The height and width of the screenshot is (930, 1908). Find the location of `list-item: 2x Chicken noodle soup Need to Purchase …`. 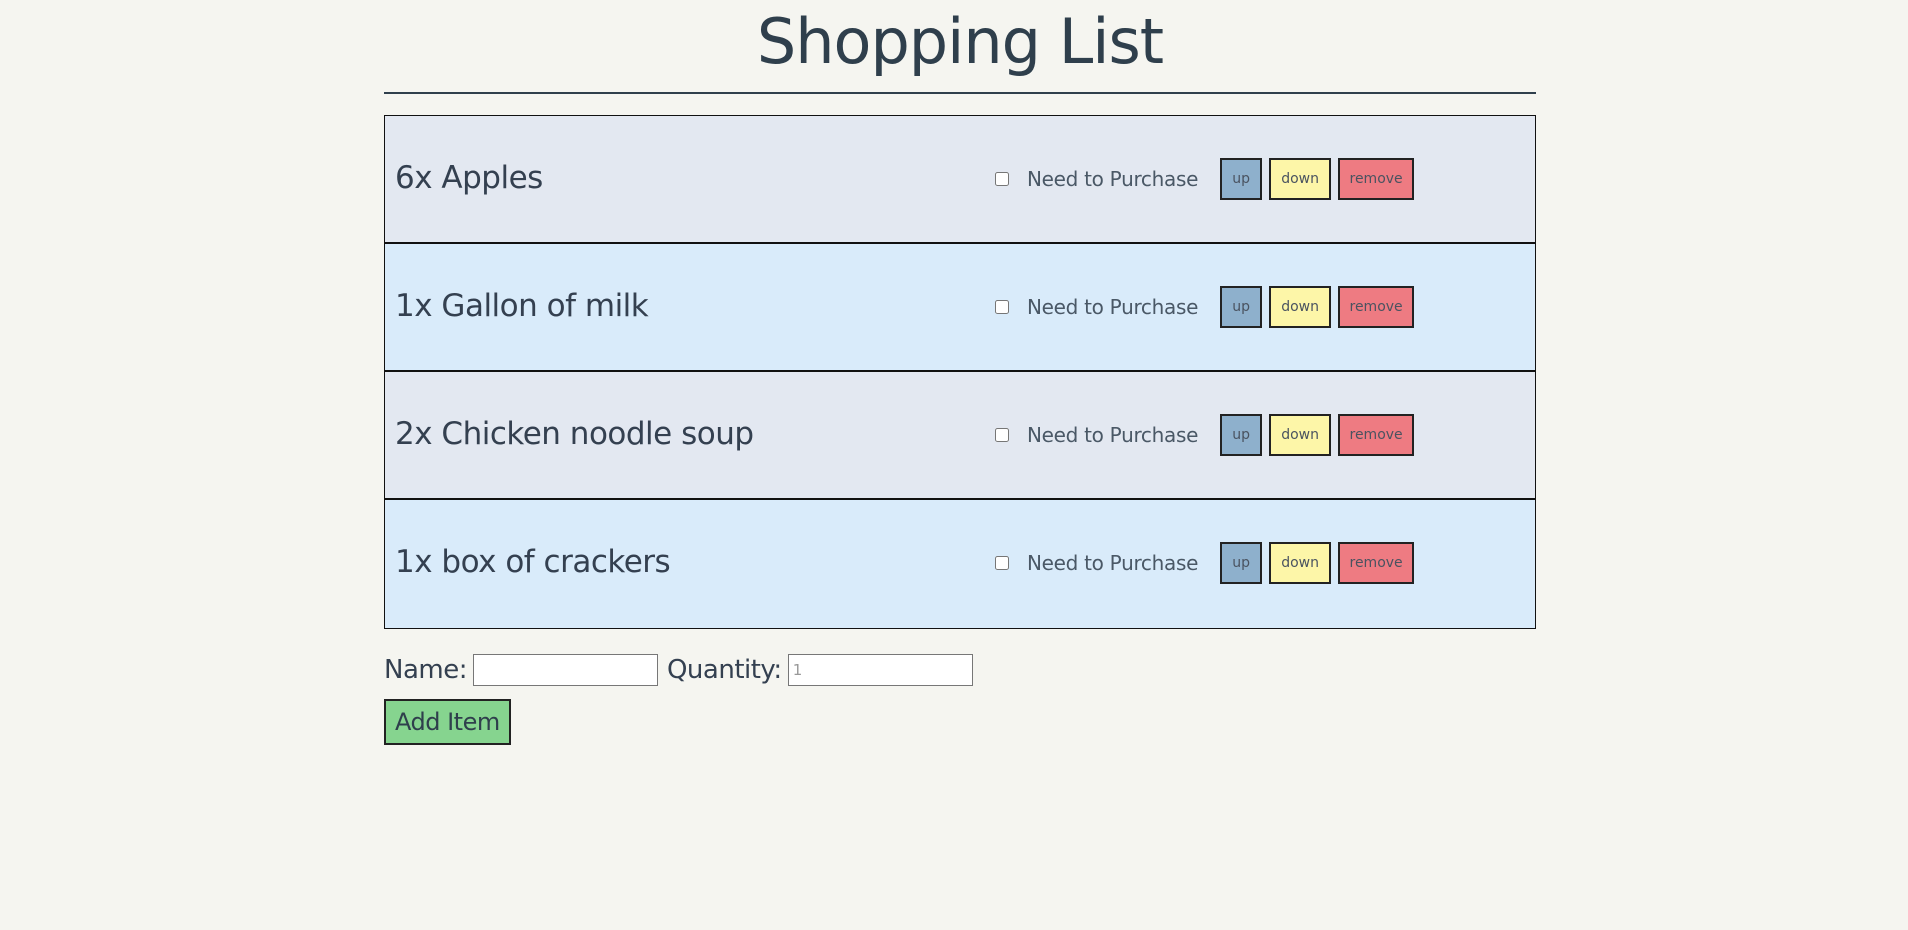

list-item: 2x Chicken noodle soup Need to Purchase … is located at coordinates (960, 436).